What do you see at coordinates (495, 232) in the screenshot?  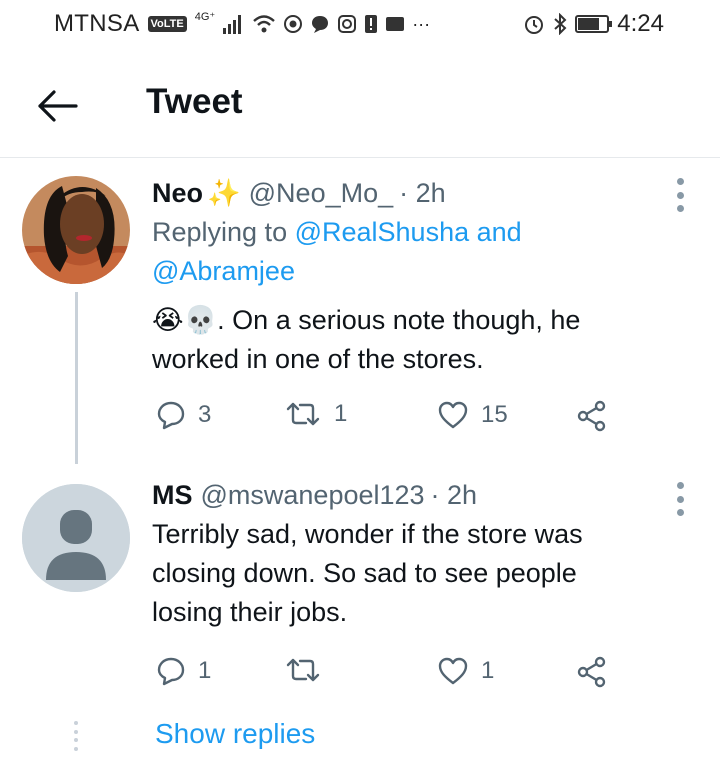 I see `replying-and: and` at bounding box center [495, 232].